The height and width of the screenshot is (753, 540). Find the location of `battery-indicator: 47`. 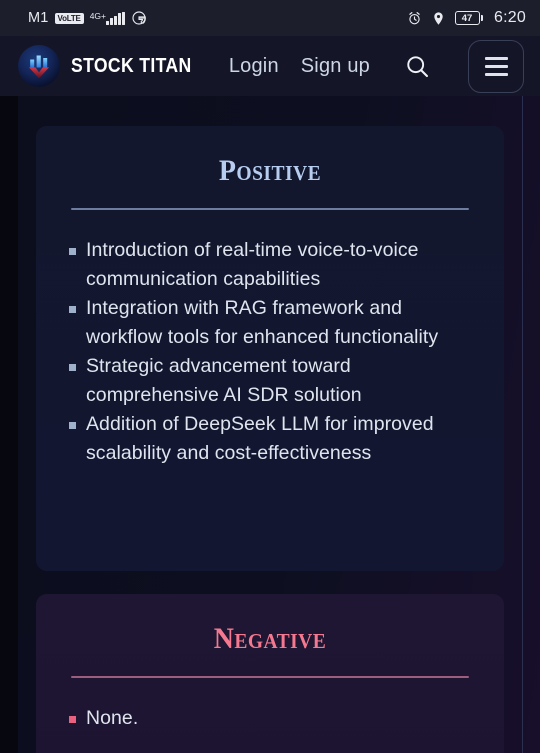

battery-indicator: 47 is located at coordinates (469, 18).